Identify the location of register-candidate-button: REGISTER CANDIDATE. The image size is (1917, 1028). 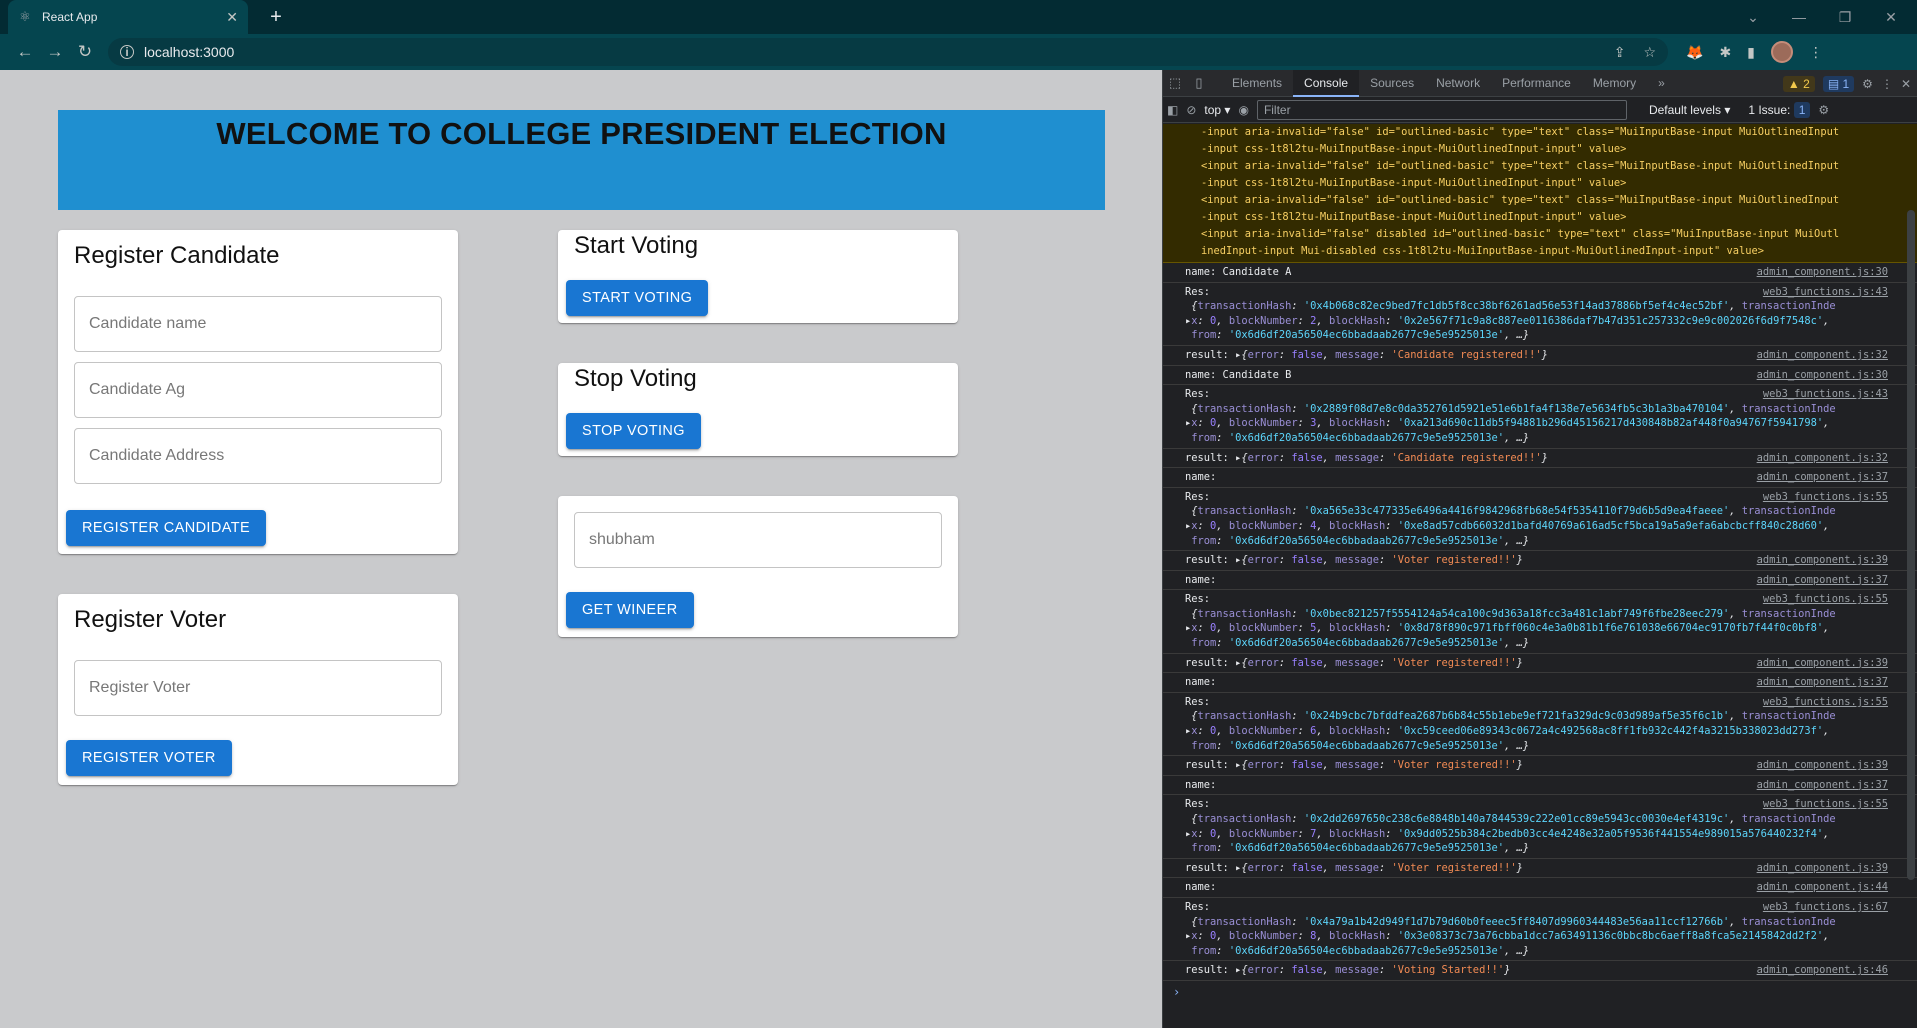
(166, 528).